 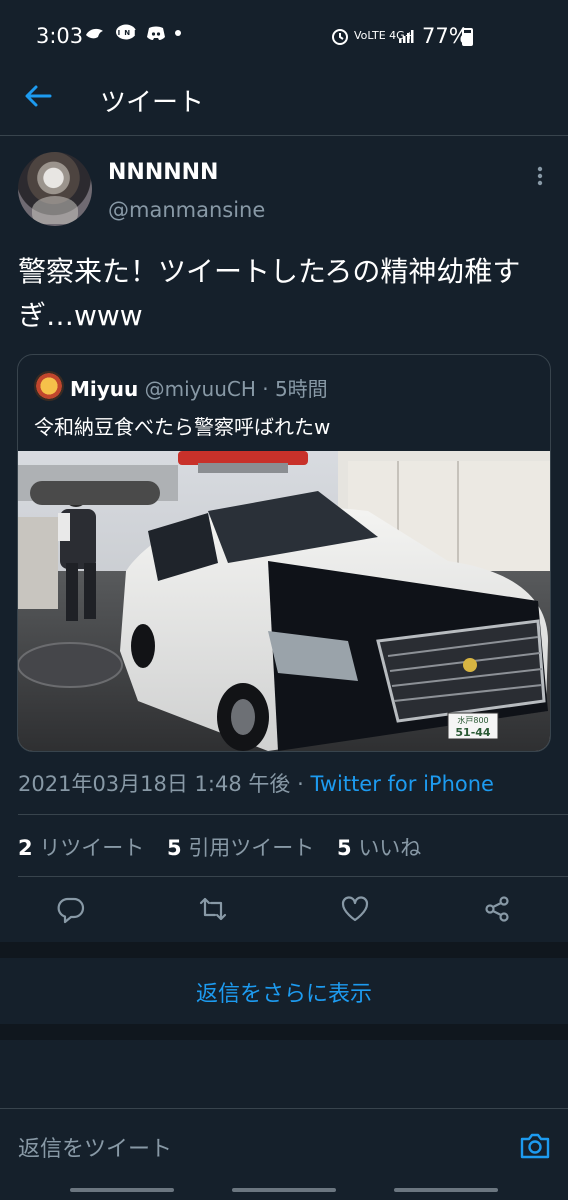 What do you see at coordinates (389, 848) in the screenshot?
I see `likes-label: いいね` at bounding box center [389, 848].